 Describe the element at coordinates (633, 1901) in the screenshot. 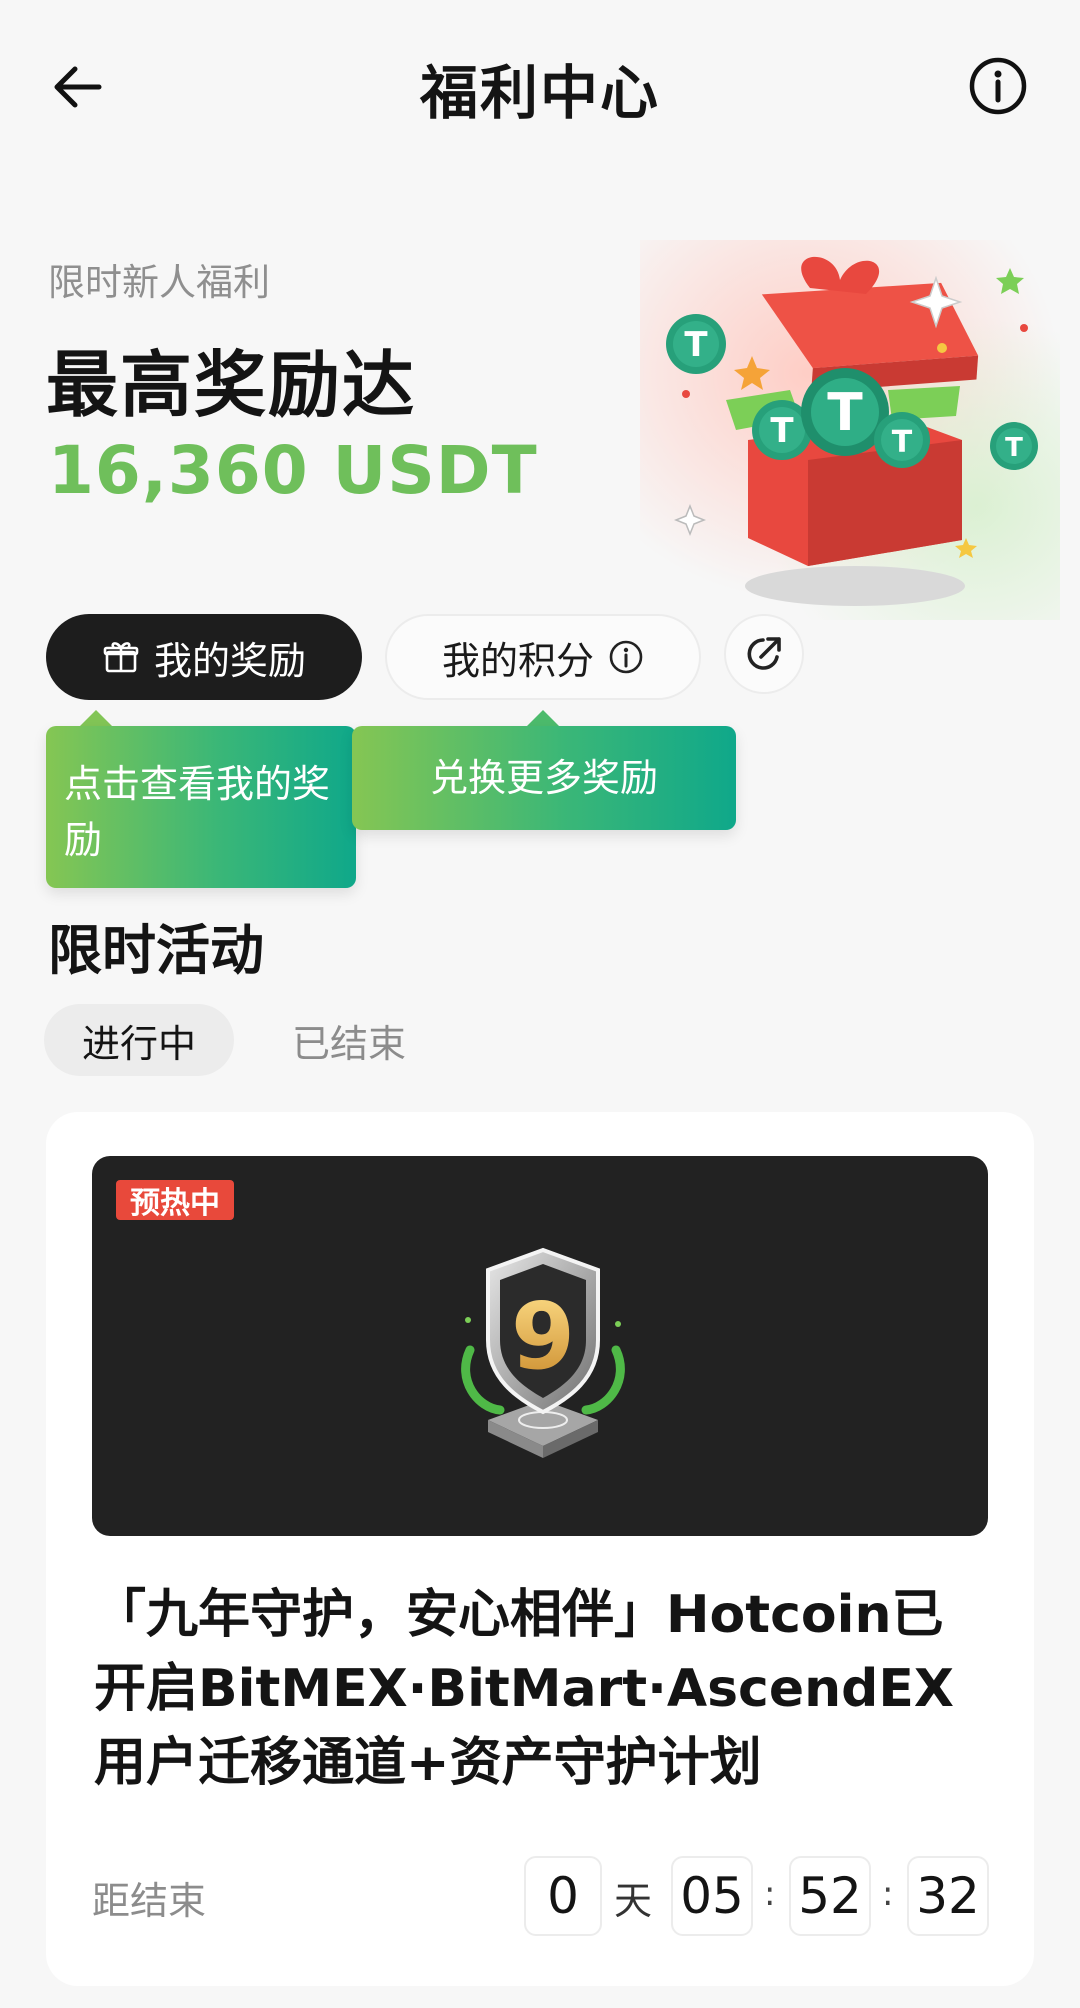

I see `countdown-days-unit: 天` at that location.